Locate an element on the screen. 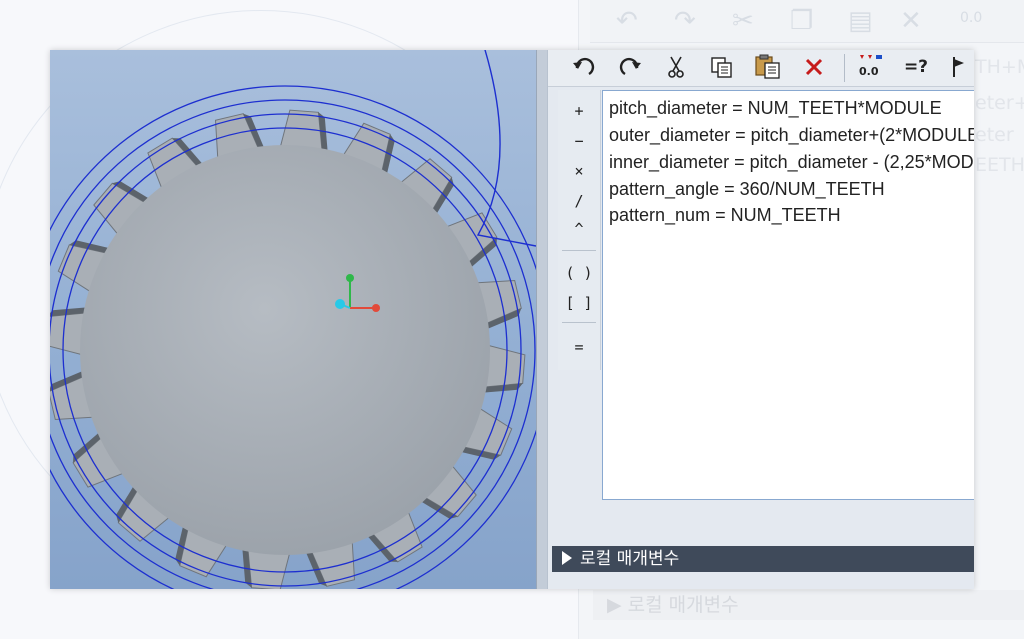 This screenshot has height=639, width=1024. op-plus-button: + is located at coordinates (579, 111).